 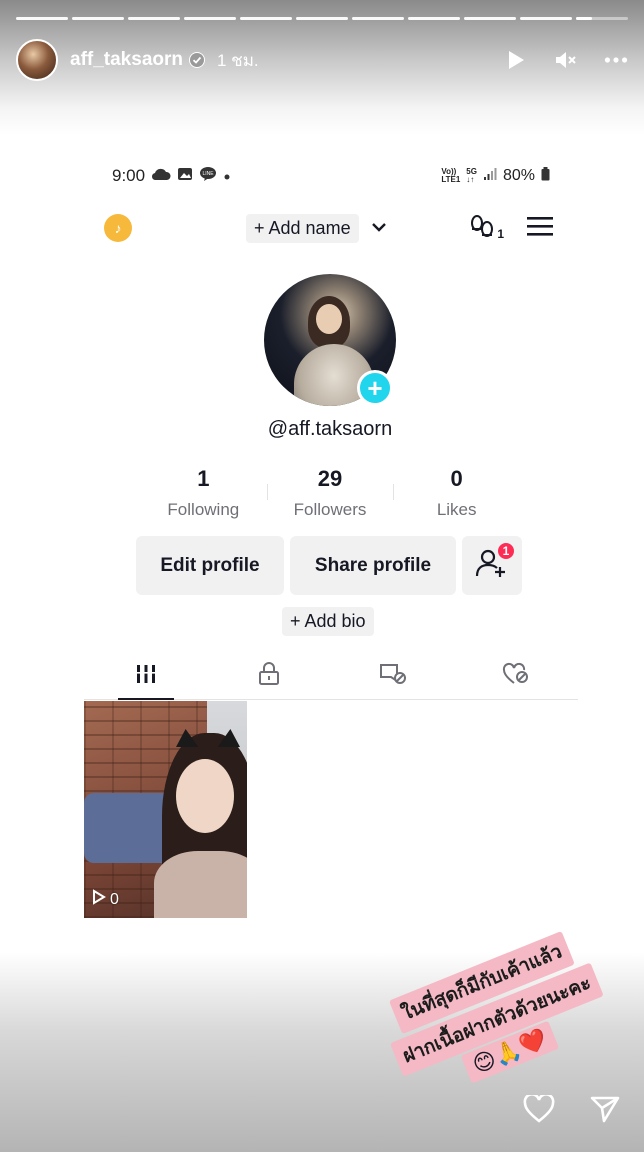 I want to click on play-icon, so click(x=516, y=60).